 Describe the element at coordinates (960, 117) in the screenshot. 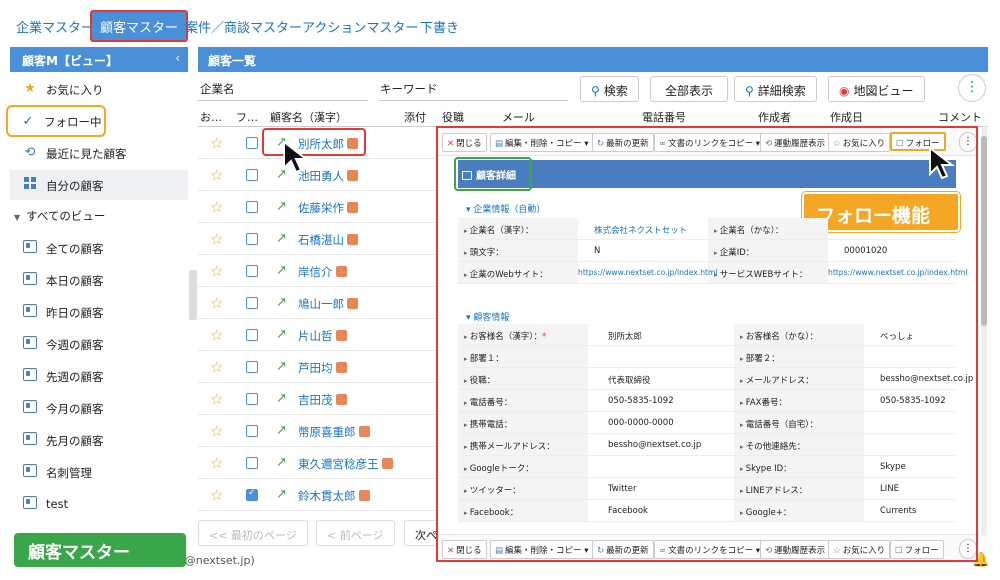

I see `column-header-comment: コメント` at that location.